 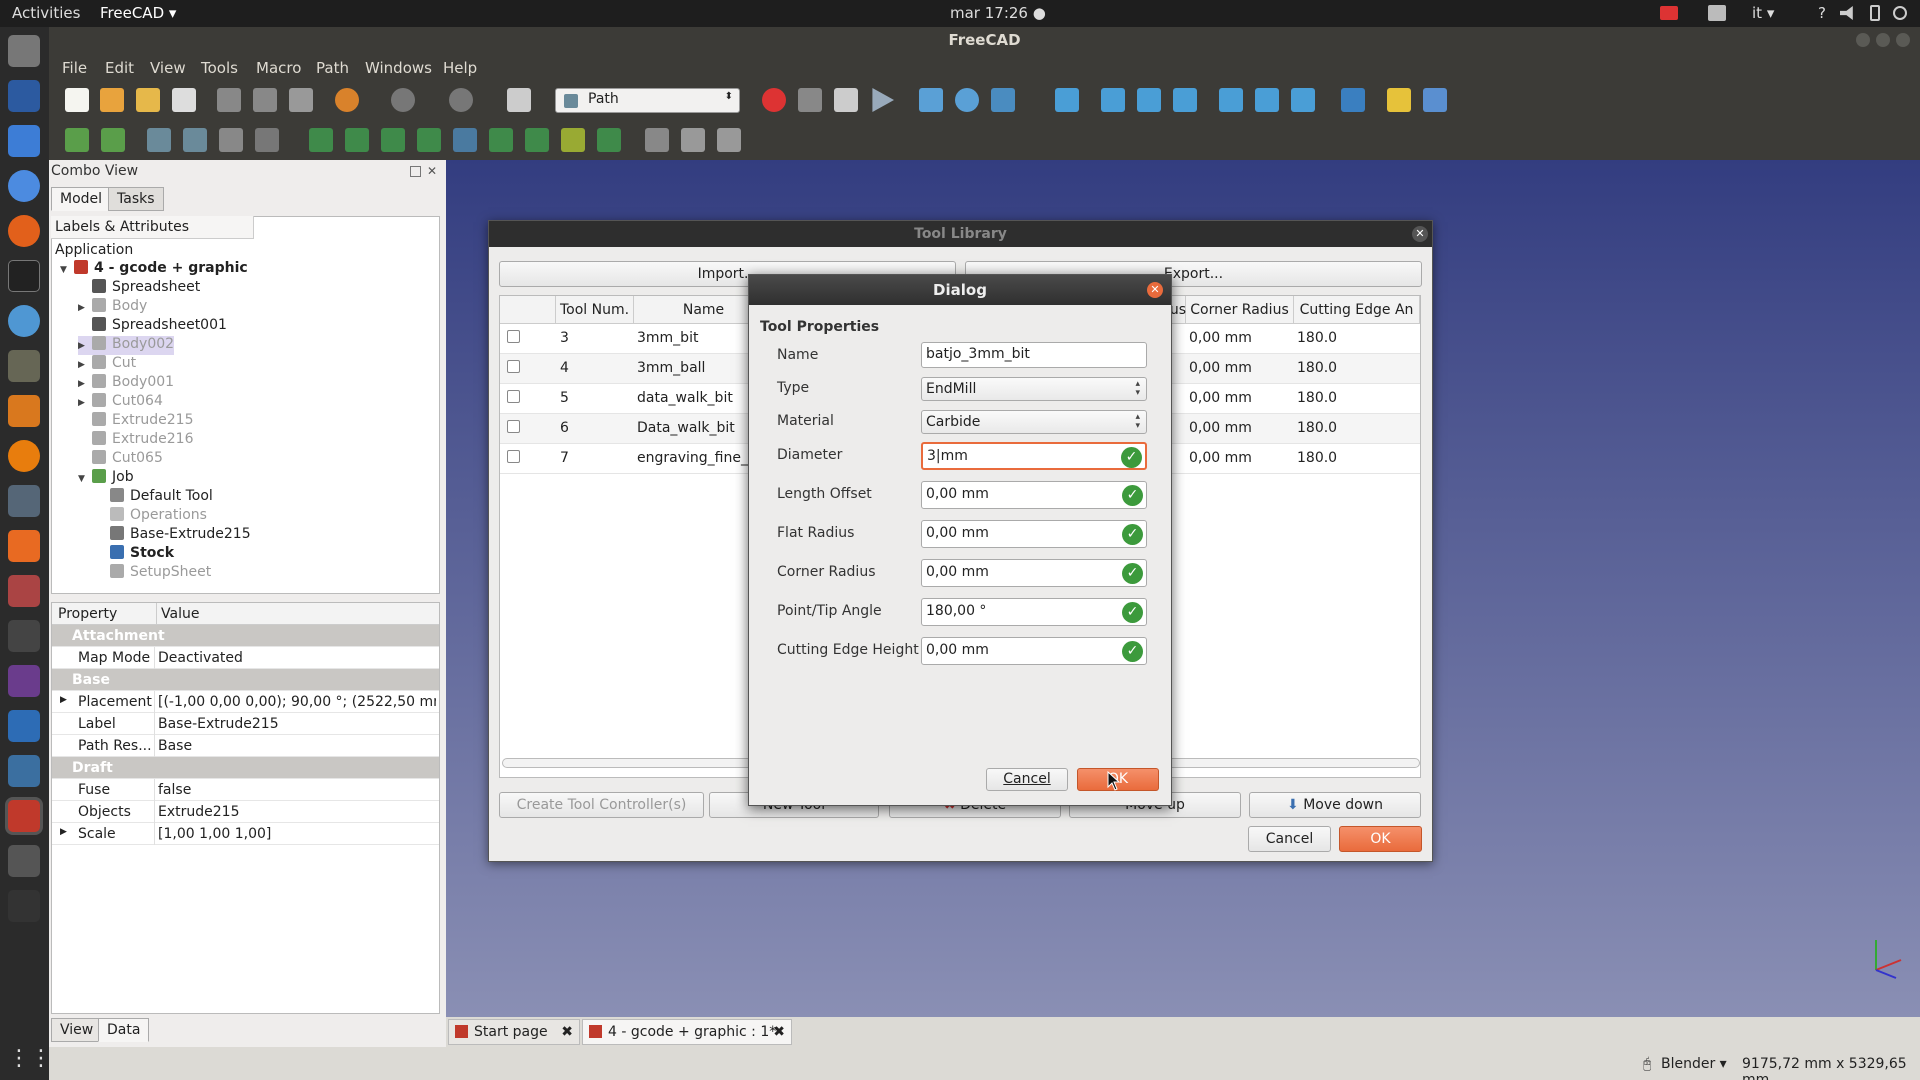 What do you see at coordinates (1380, 839) in the screenshot?
I see `library-ok-button: OK` at bounding box center [1380, 839].